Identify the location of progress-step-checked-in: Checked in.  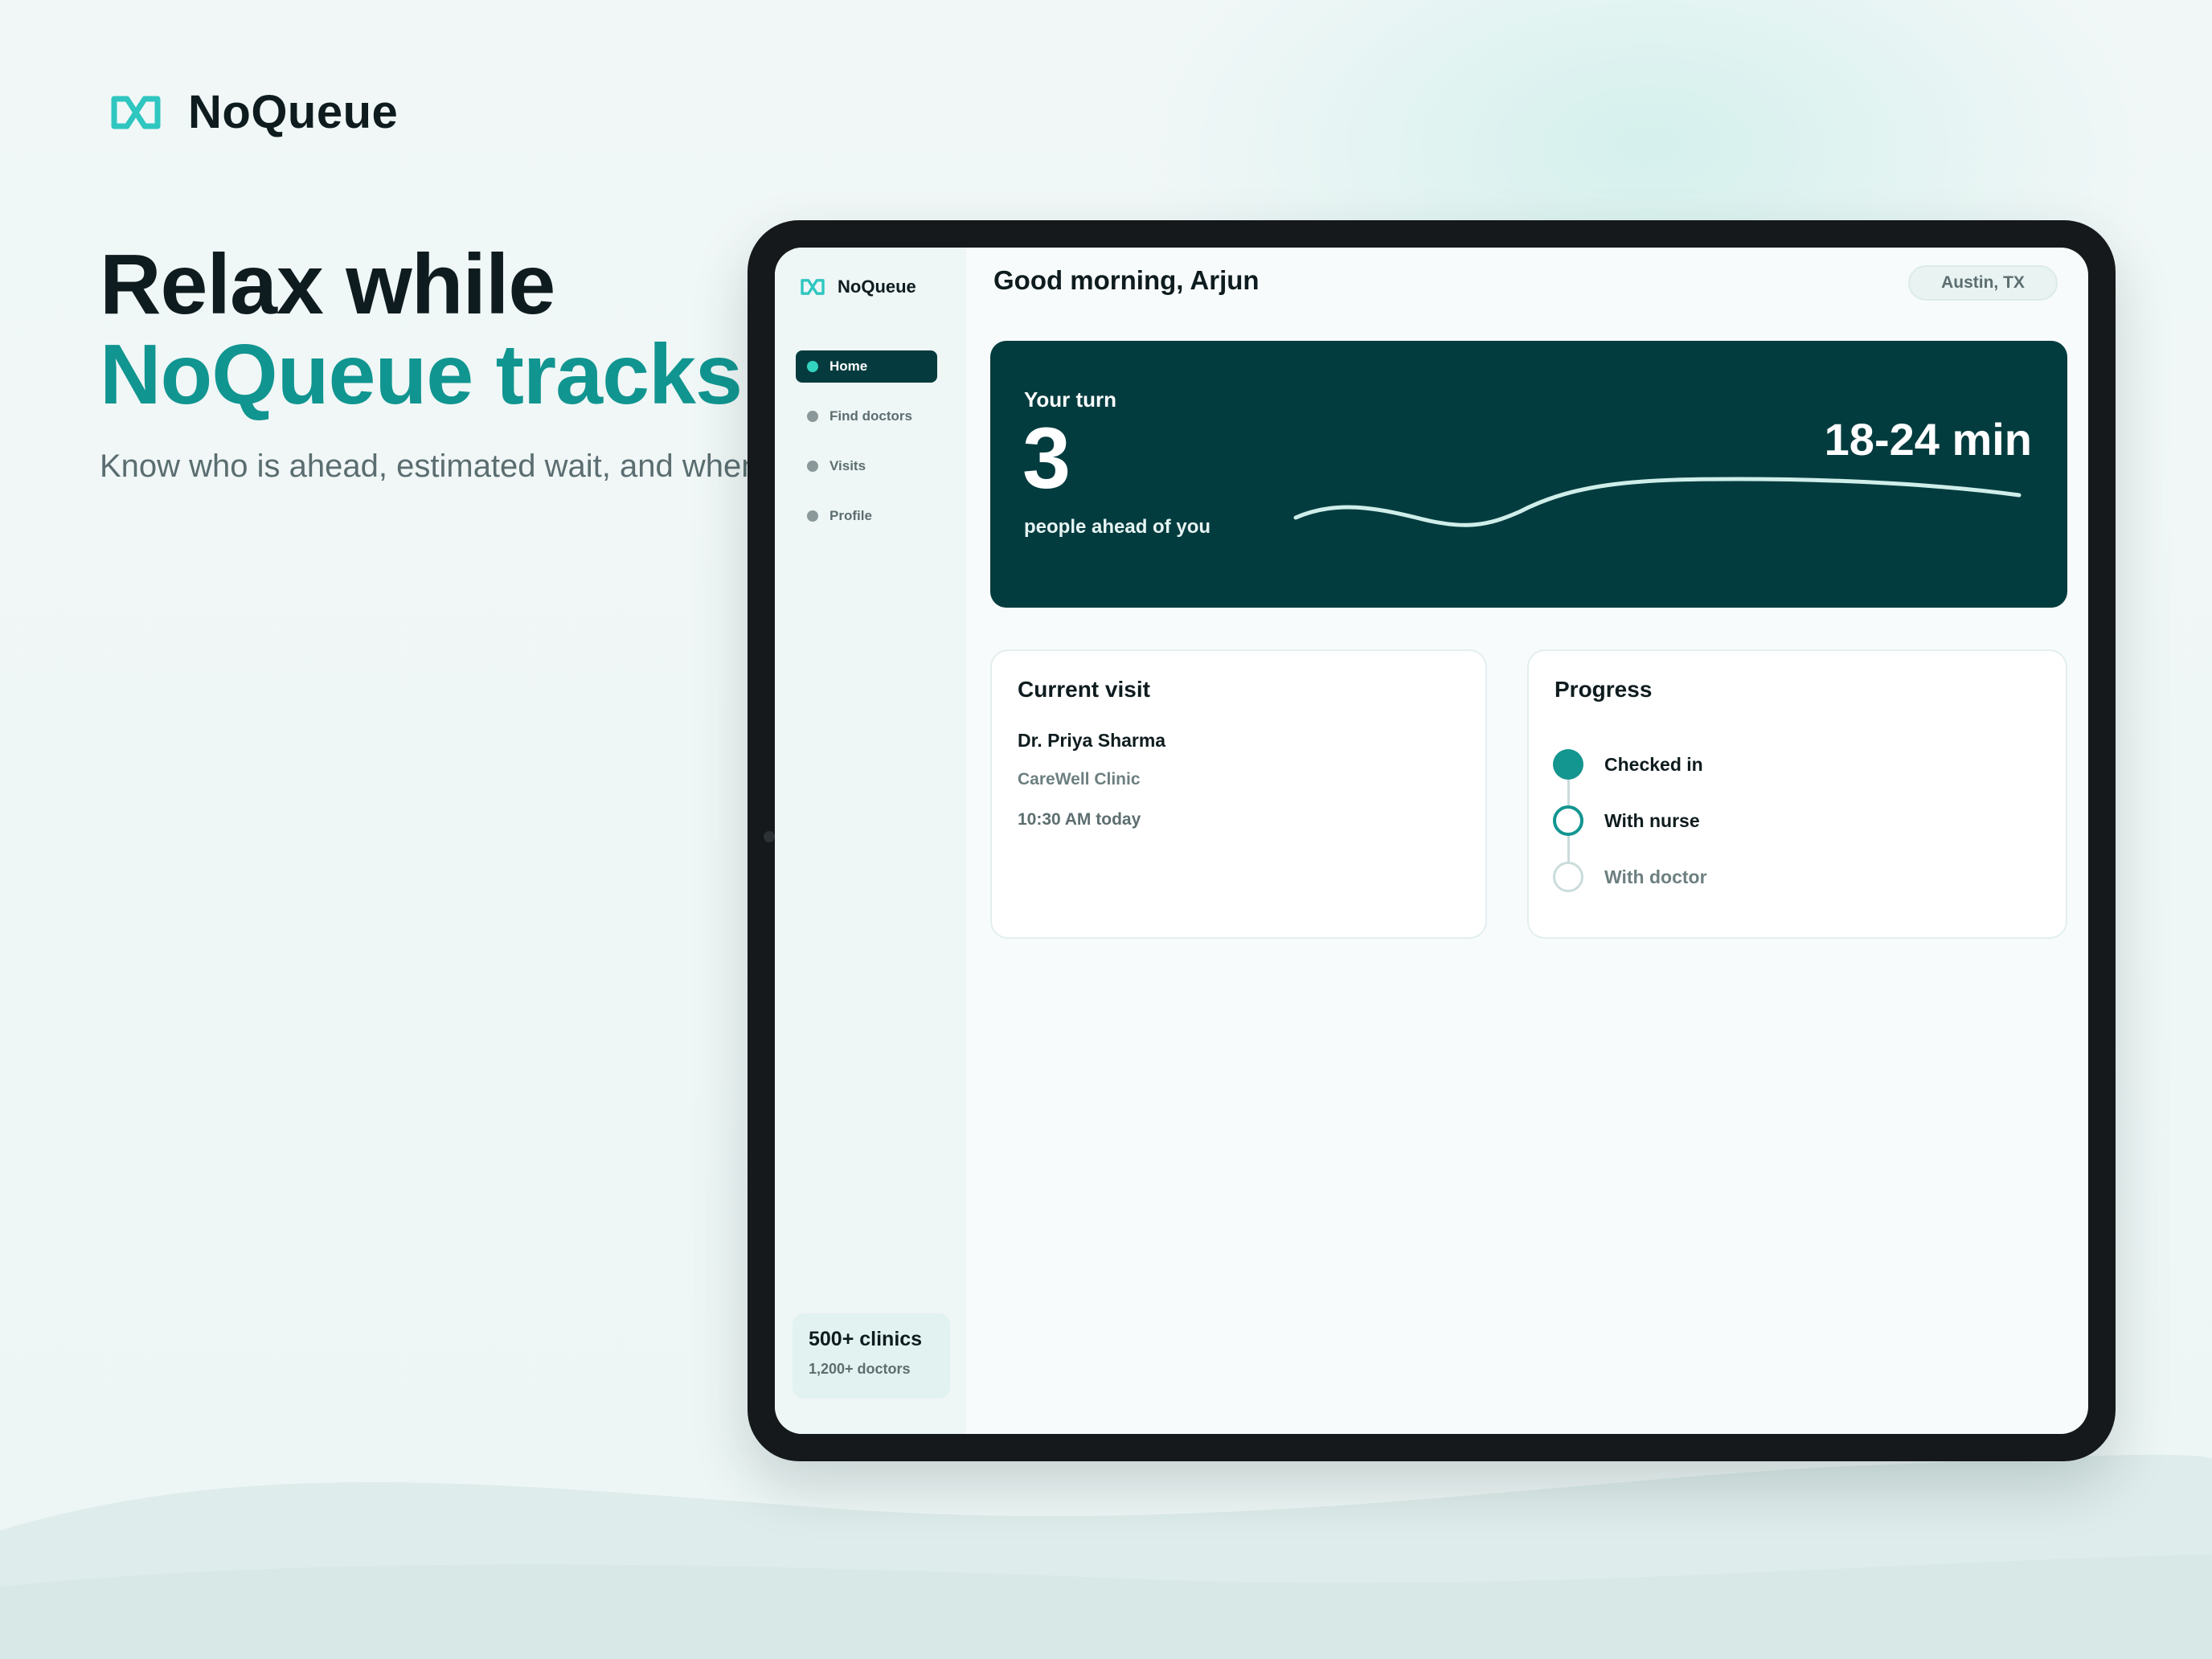
(1630, 764).